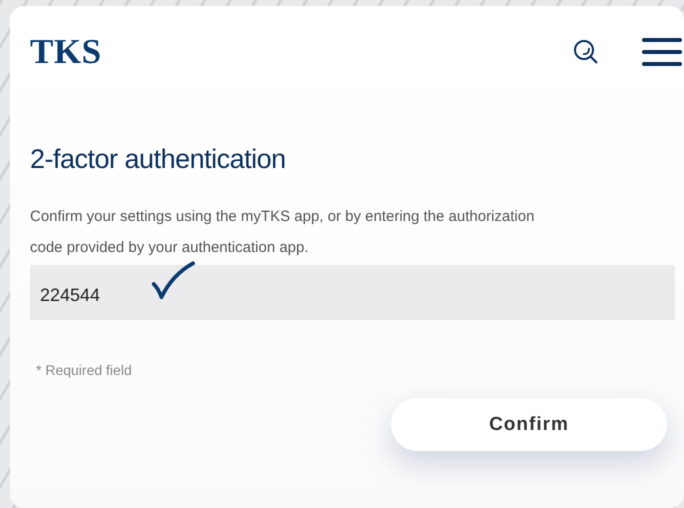  What do you see at coordinates (352, 292) in the screenshot?
I see `code-input-field: 224544` at bounding box center [352, 292].